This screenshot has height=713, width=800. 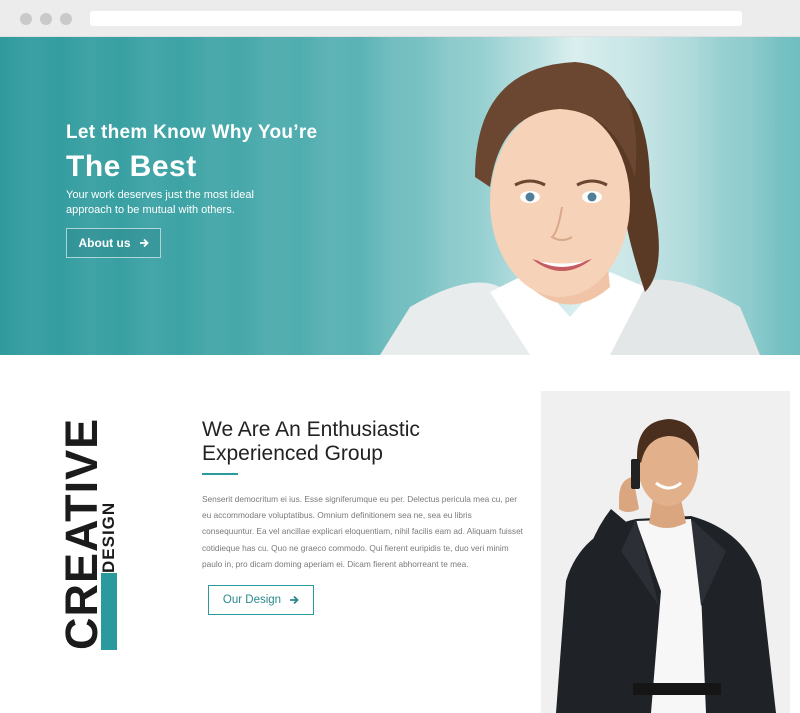 I want to click on our-design-label: Our Design, so click(x=252, y=600).